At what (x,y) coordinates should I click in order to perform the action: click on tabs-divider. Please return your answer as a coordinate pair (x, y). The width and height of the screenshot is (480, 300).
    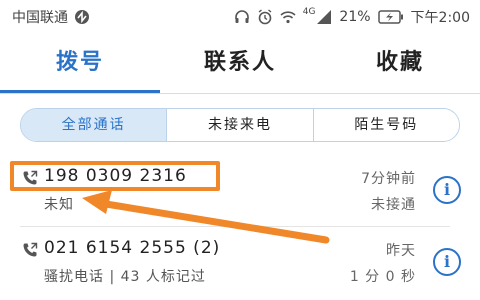
    Looking at the image, I should click on (240, 93).